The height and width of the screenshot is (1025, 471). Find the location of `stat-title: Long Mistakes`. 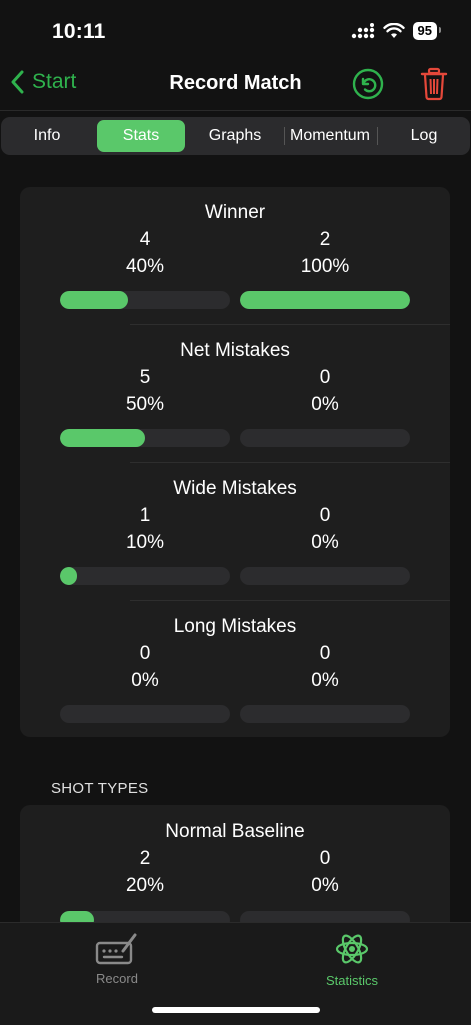

stat-title: Long Mistakes is located at coordinates (235, 626).